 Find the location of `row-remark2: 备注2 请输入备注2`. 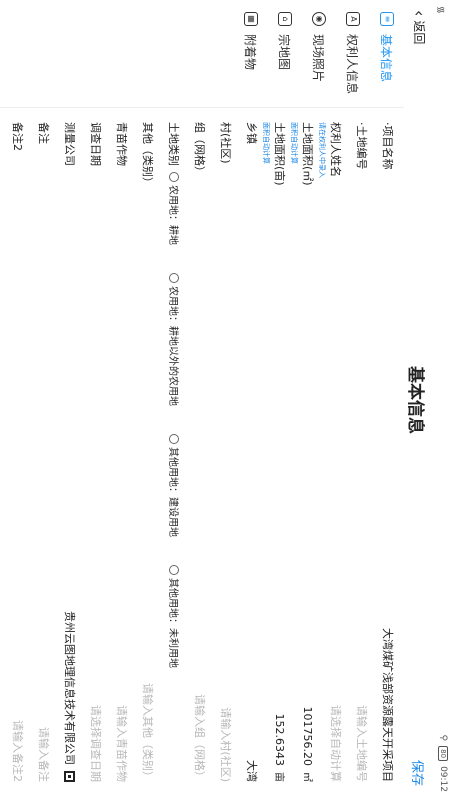

row-remark2: 备注2 请输入备注2 is located at coordinates (17, 454).